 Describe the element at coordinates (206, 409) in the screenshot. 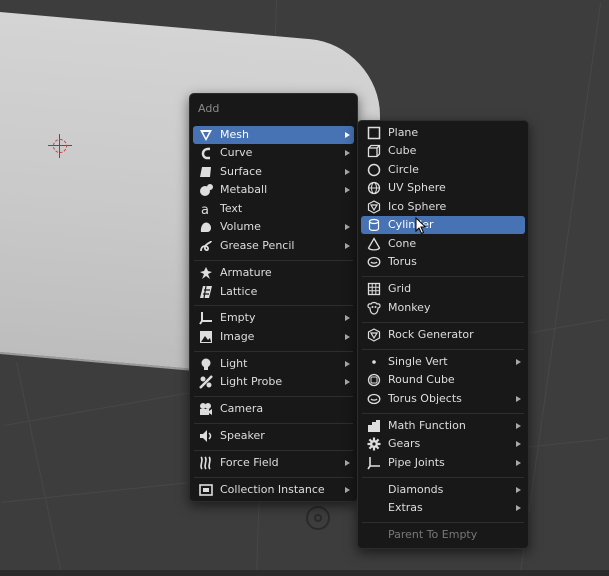

I see `camera-icon` at that location.